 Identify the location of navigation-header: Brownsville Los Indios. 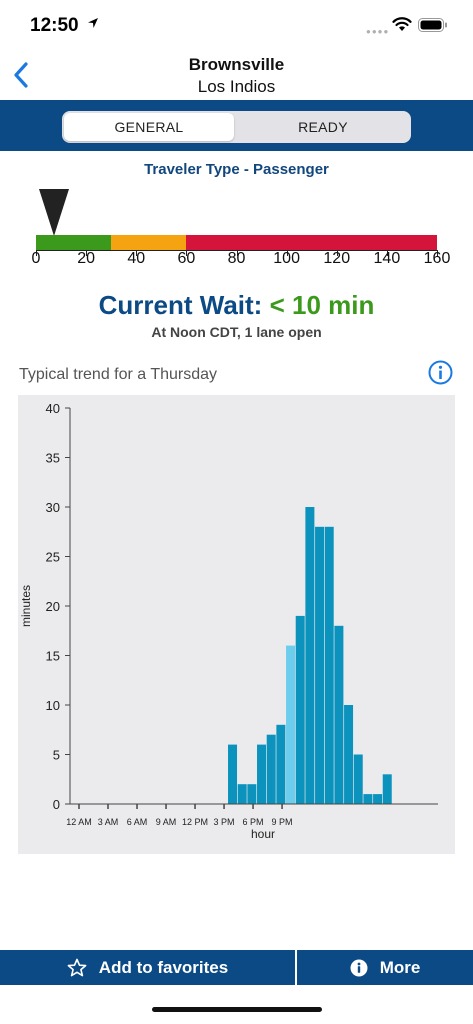
(236, 74).